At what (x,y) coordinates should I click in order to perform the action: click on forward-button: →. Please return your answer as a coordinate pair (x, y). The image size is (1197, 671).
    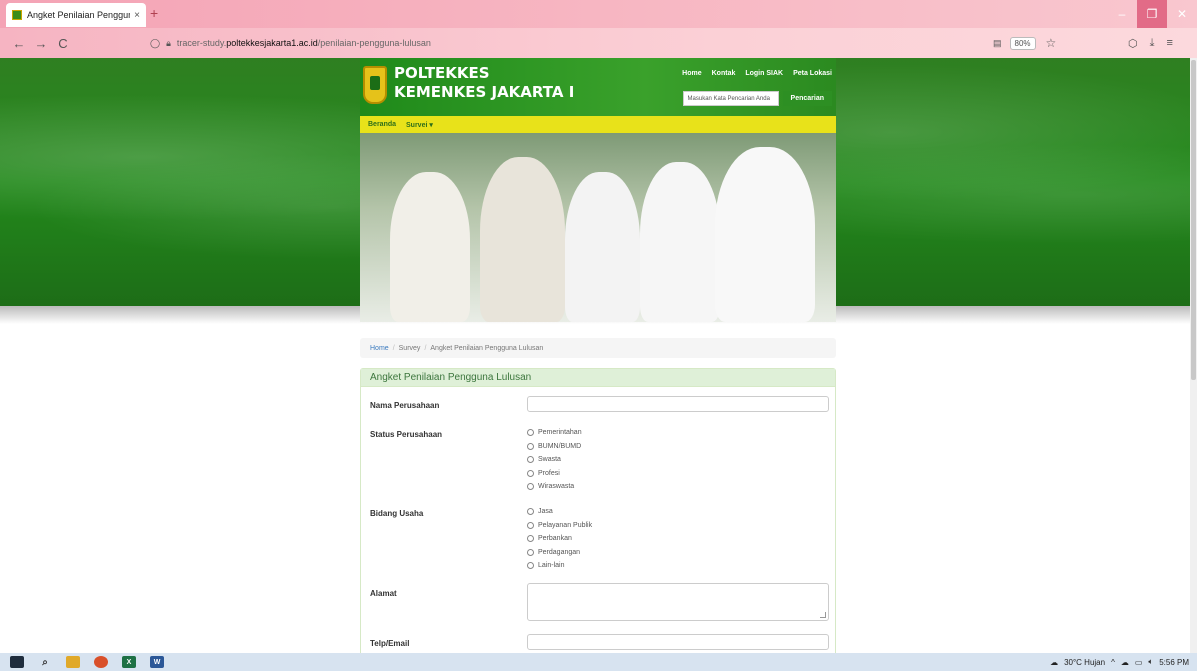
    Looking at the image, I should click on (41, 43).